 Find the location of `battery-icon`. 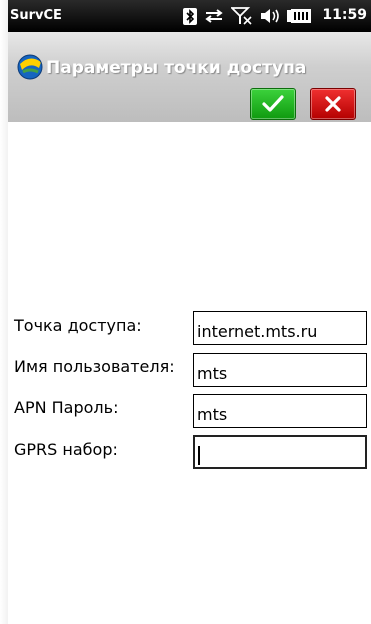

battery-icon is located at coordinates (299, 16).